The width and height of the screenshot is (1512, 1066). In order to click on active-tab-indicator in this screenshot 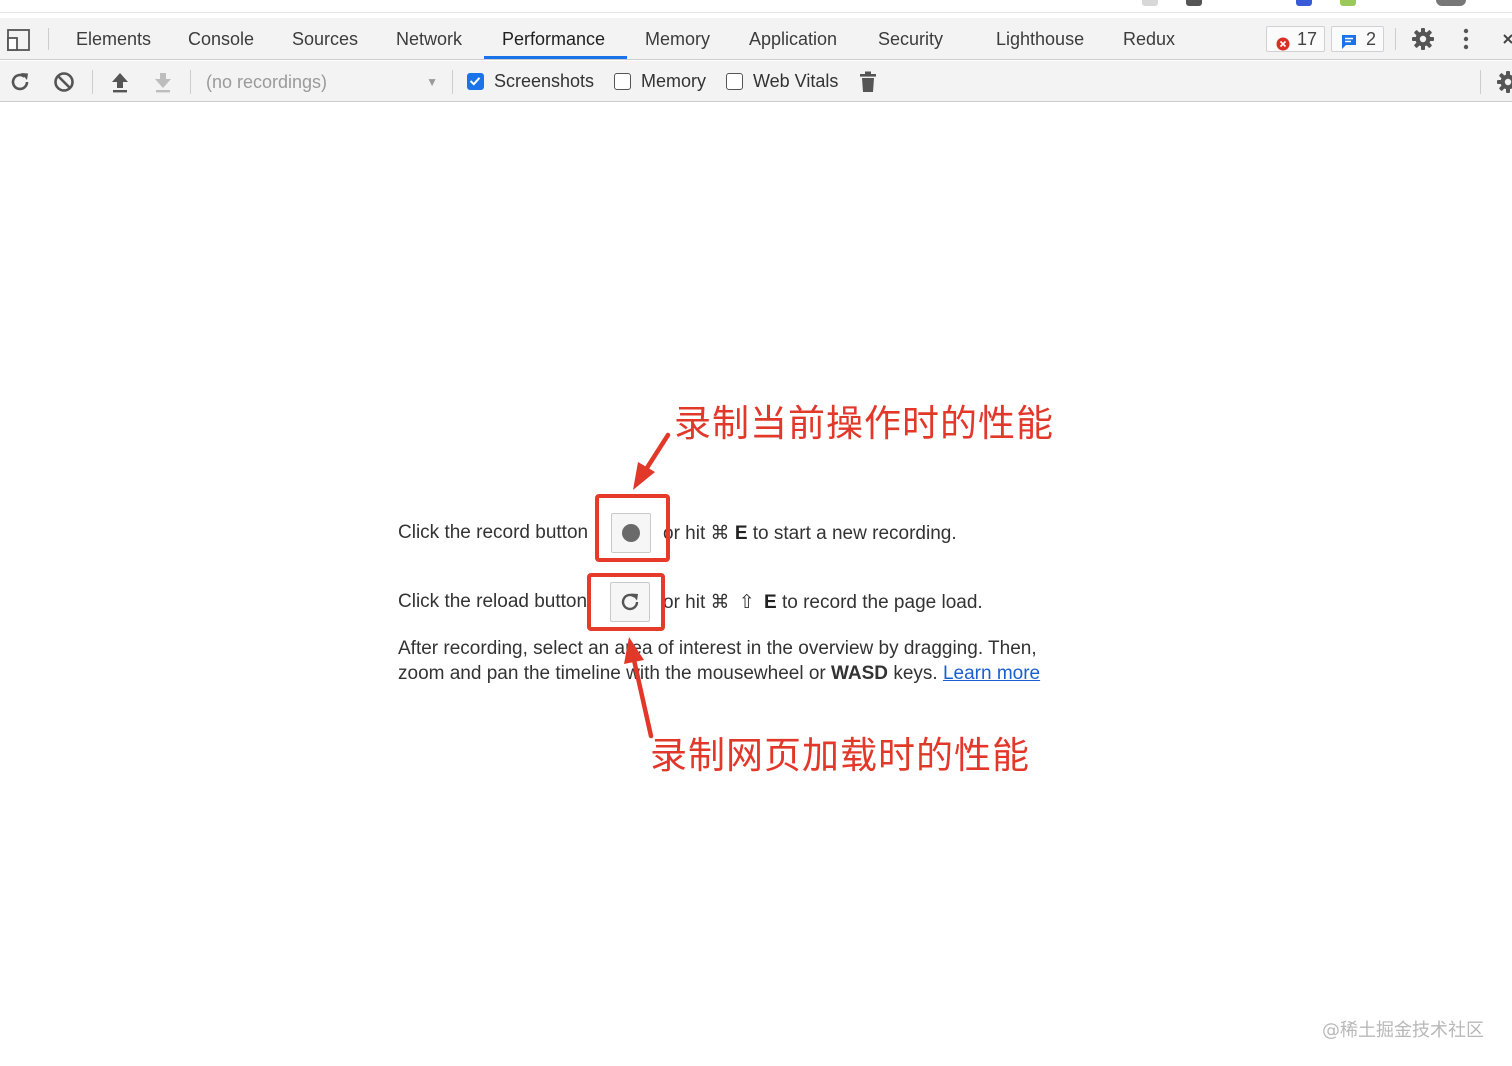, I will do `click(555, 57)`.